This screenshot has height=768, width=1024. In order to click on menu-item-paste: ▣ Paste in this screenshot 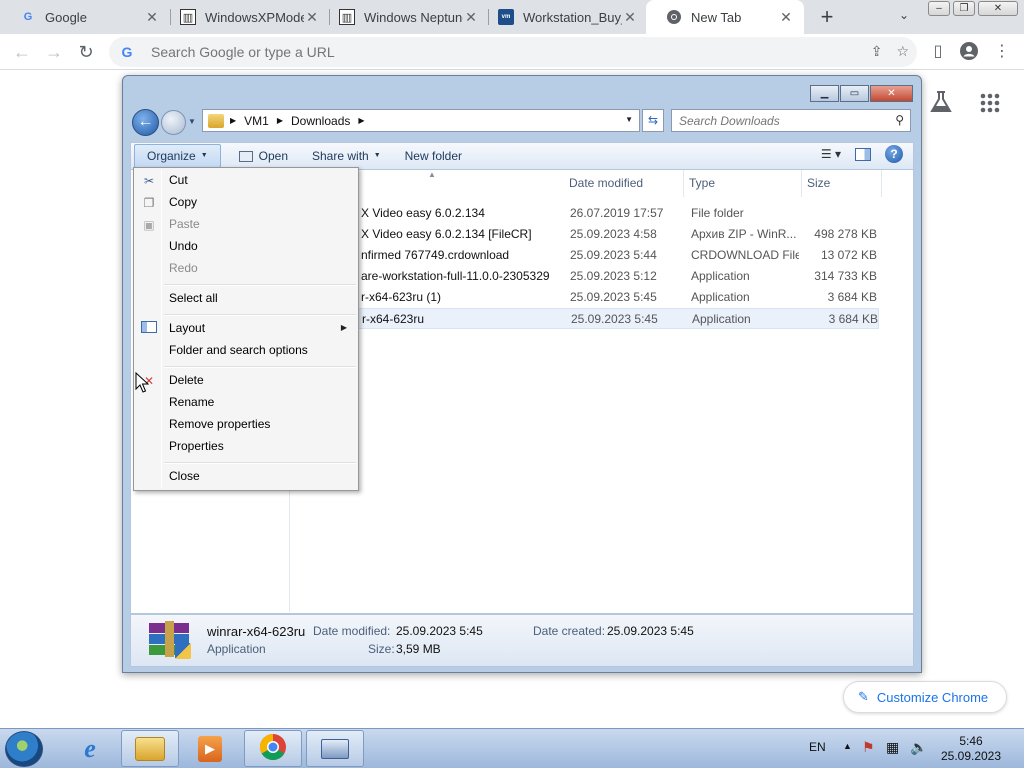, I will do `click(246, 225)`.